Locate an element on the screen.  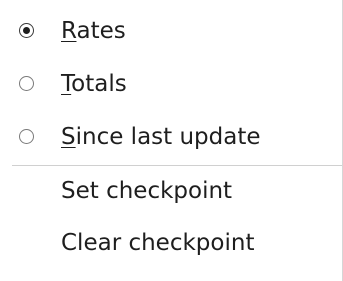
label-rest: ince last update is located at coordinates (168, 137).